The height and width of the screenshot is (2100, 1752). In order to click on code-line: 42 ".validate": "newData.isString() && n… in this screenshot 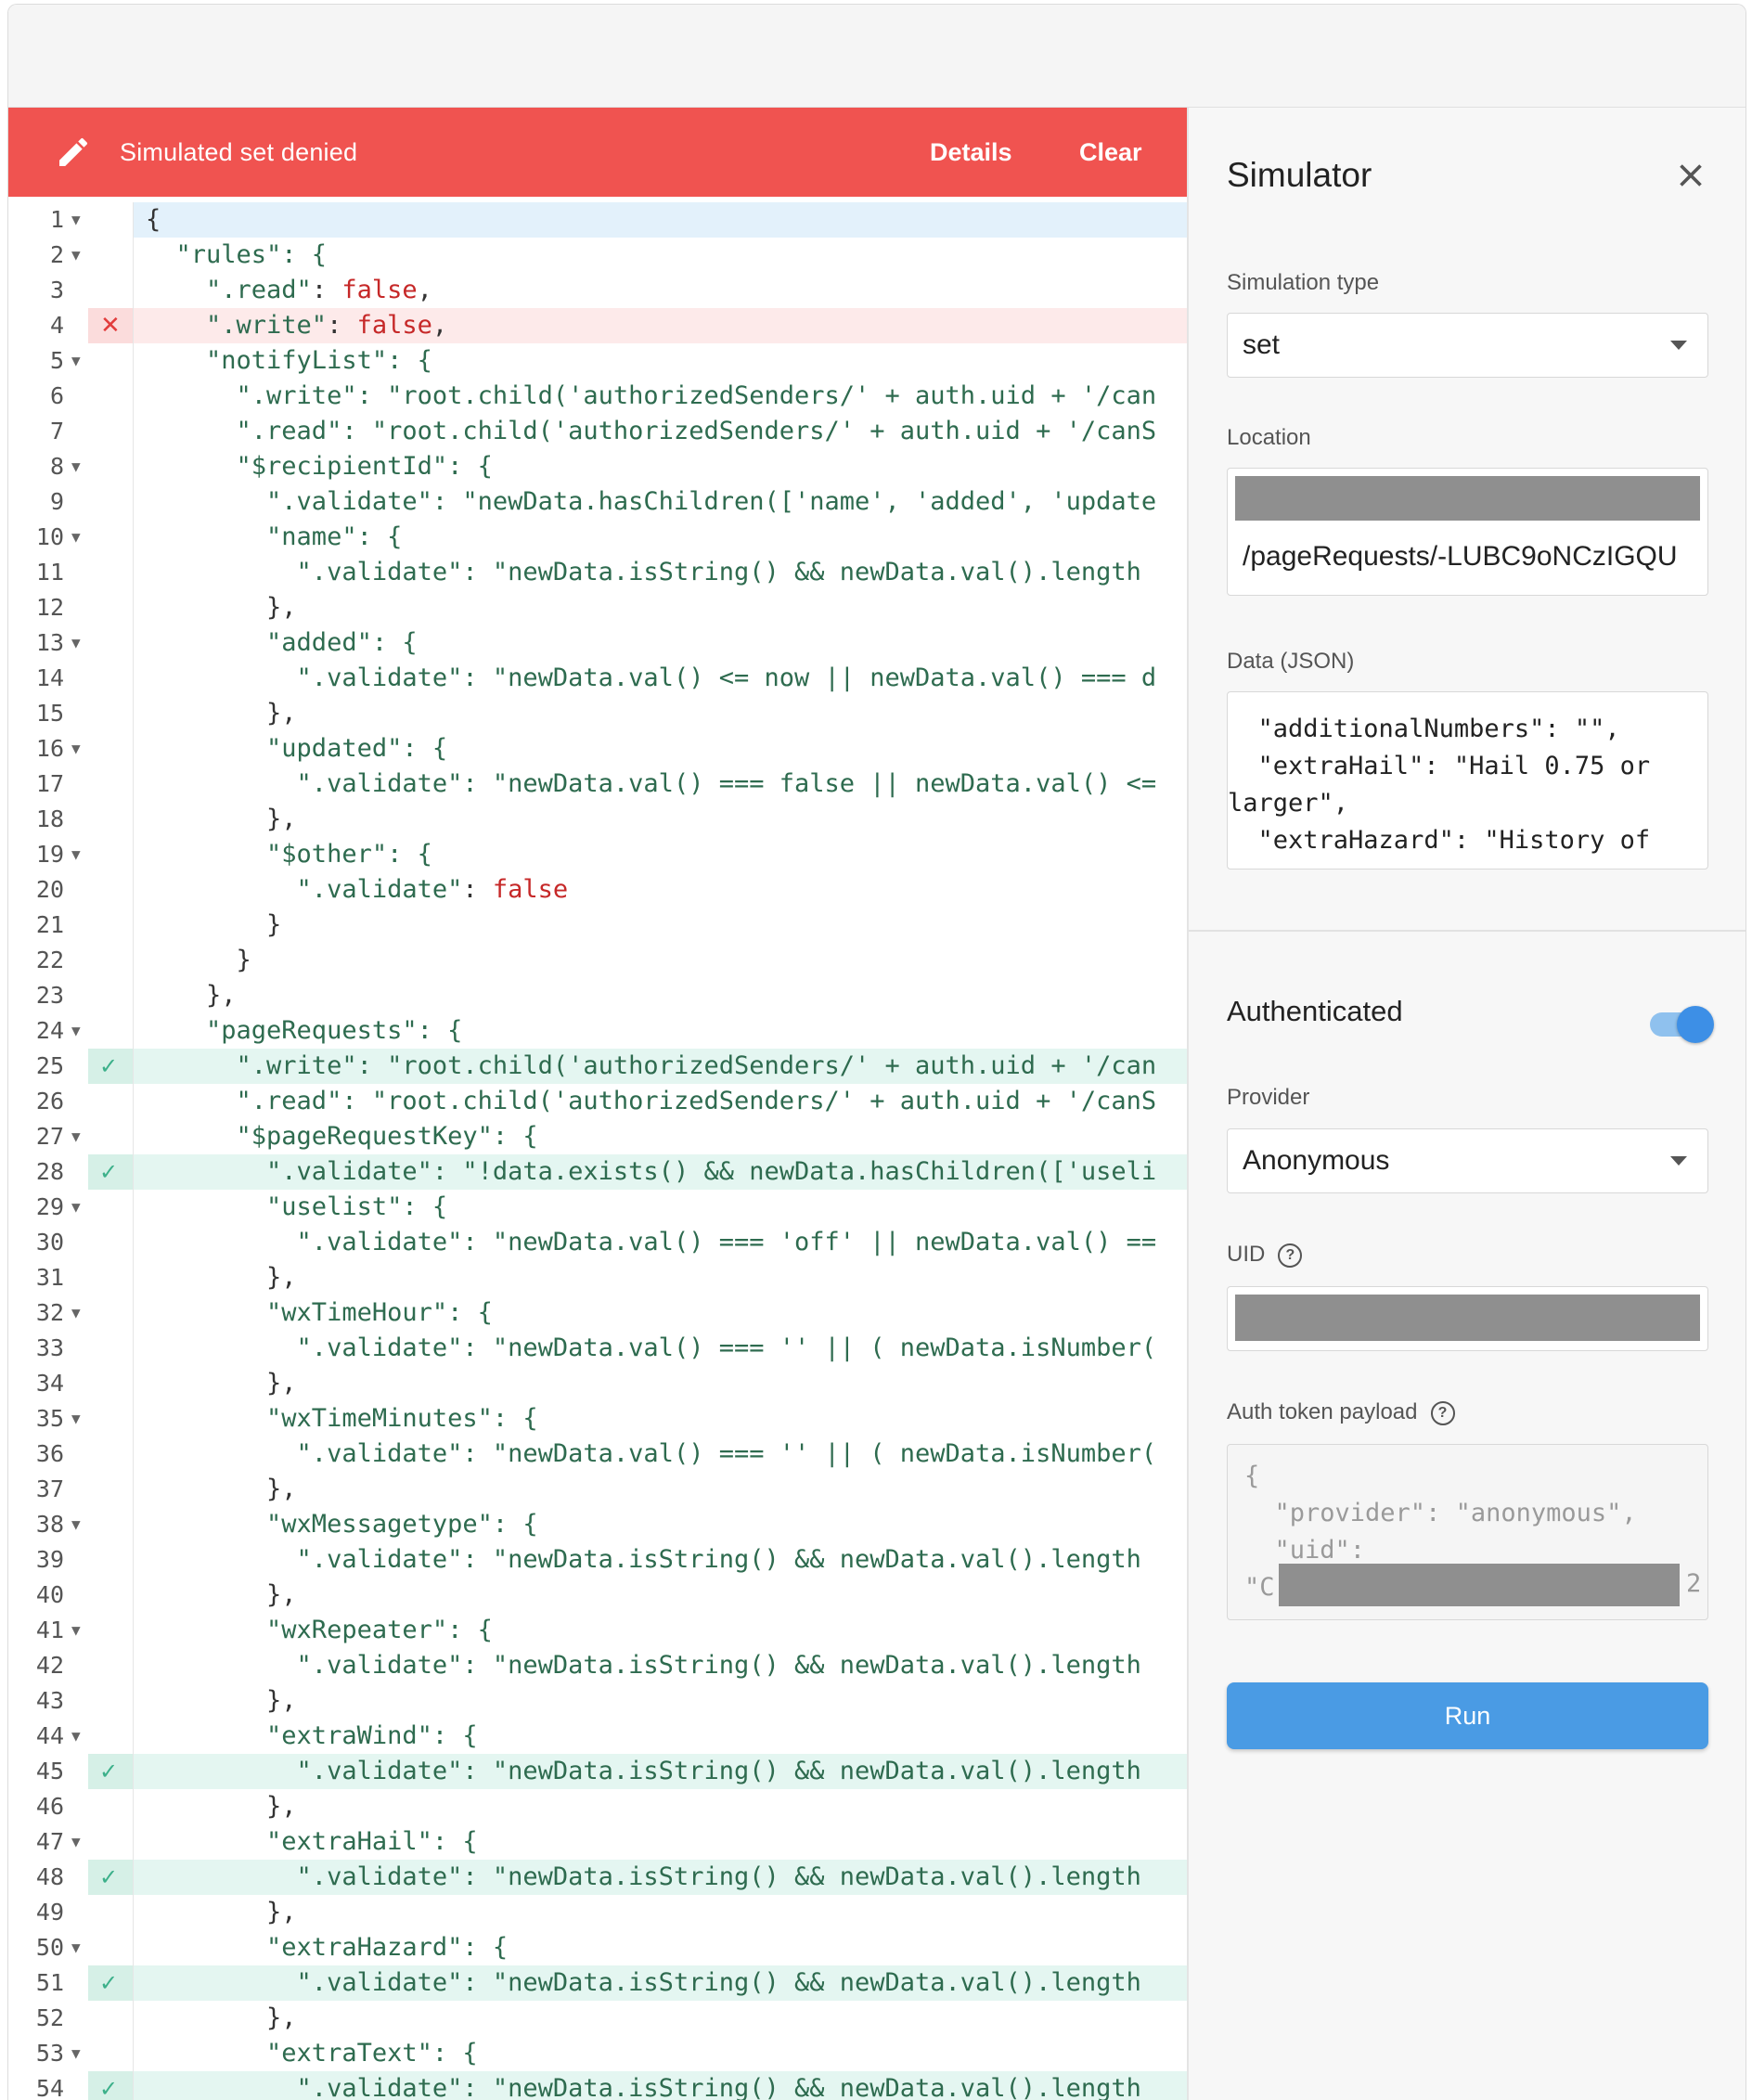, I will do `click(597, 1666)`.